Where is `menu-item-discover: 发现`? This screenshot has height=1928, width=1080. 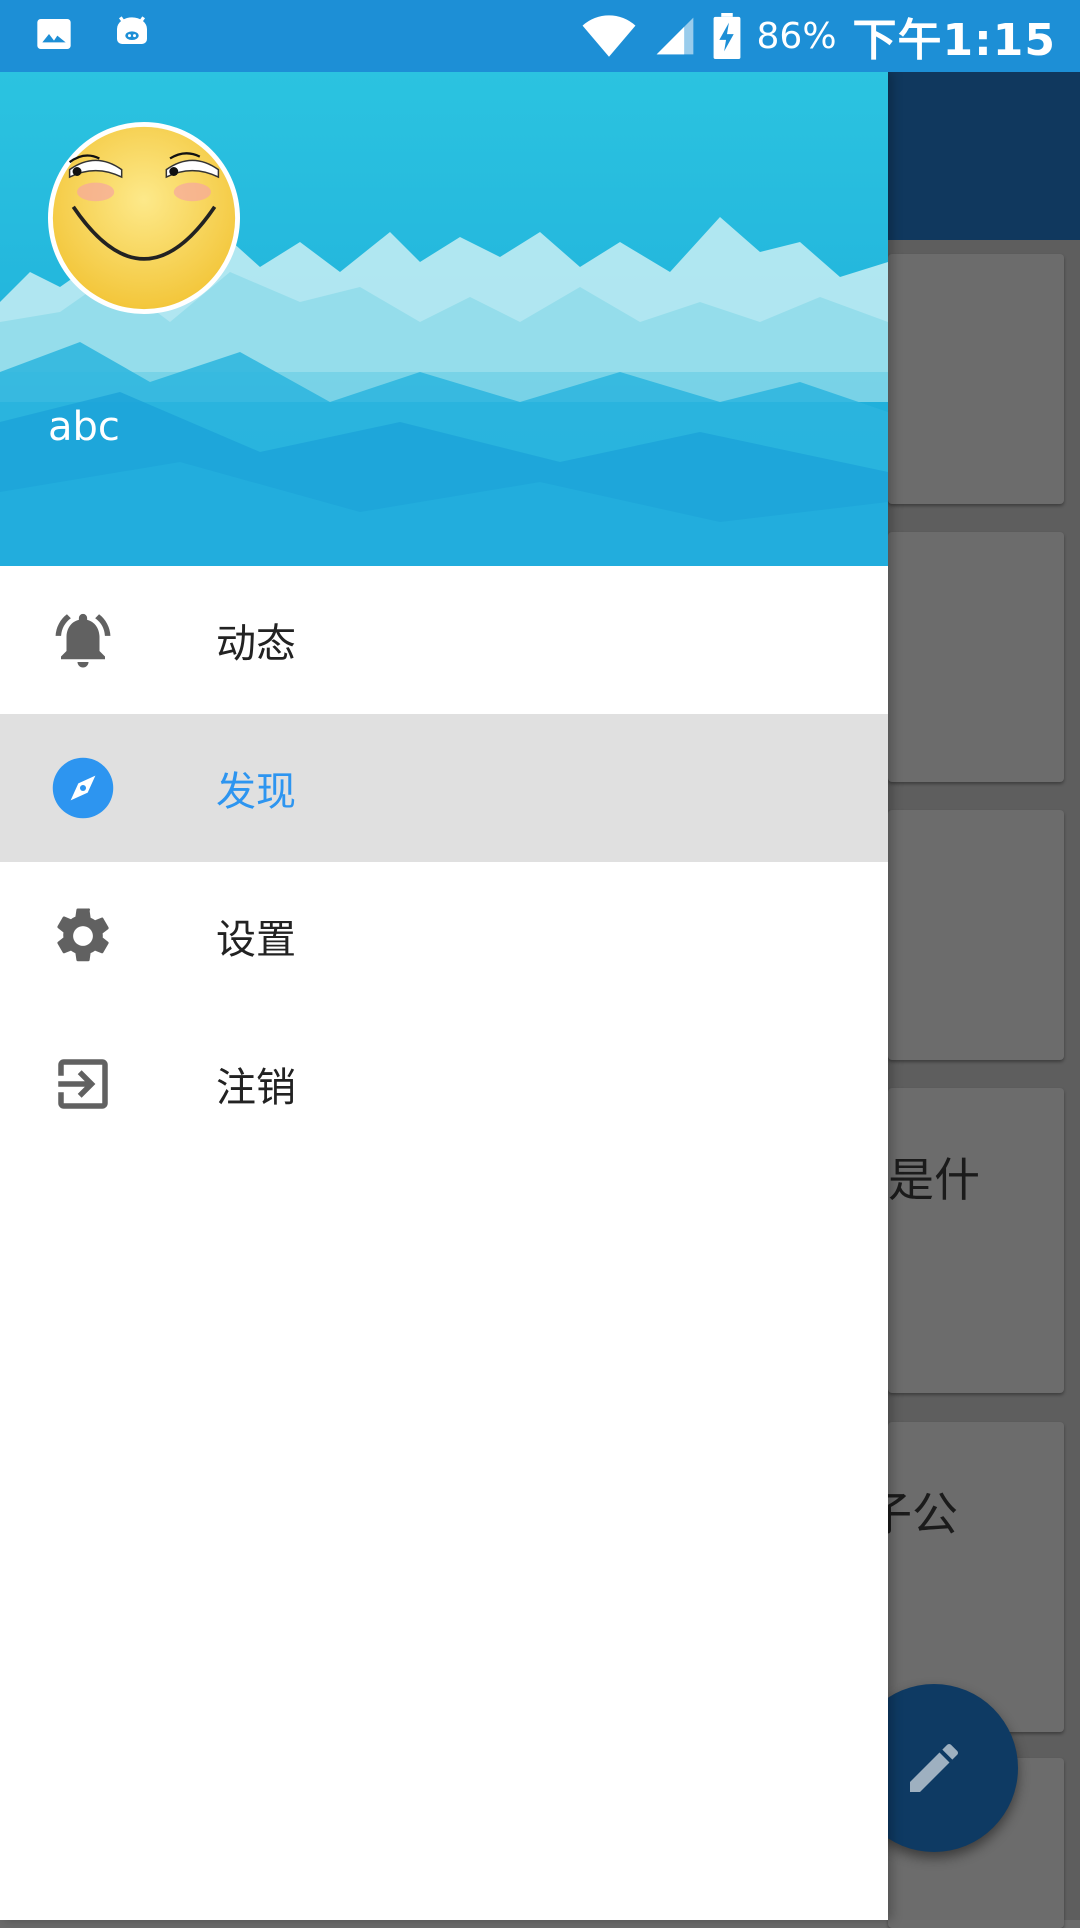 menu-item-discover: 发现 is located at coordinates (444, 788).